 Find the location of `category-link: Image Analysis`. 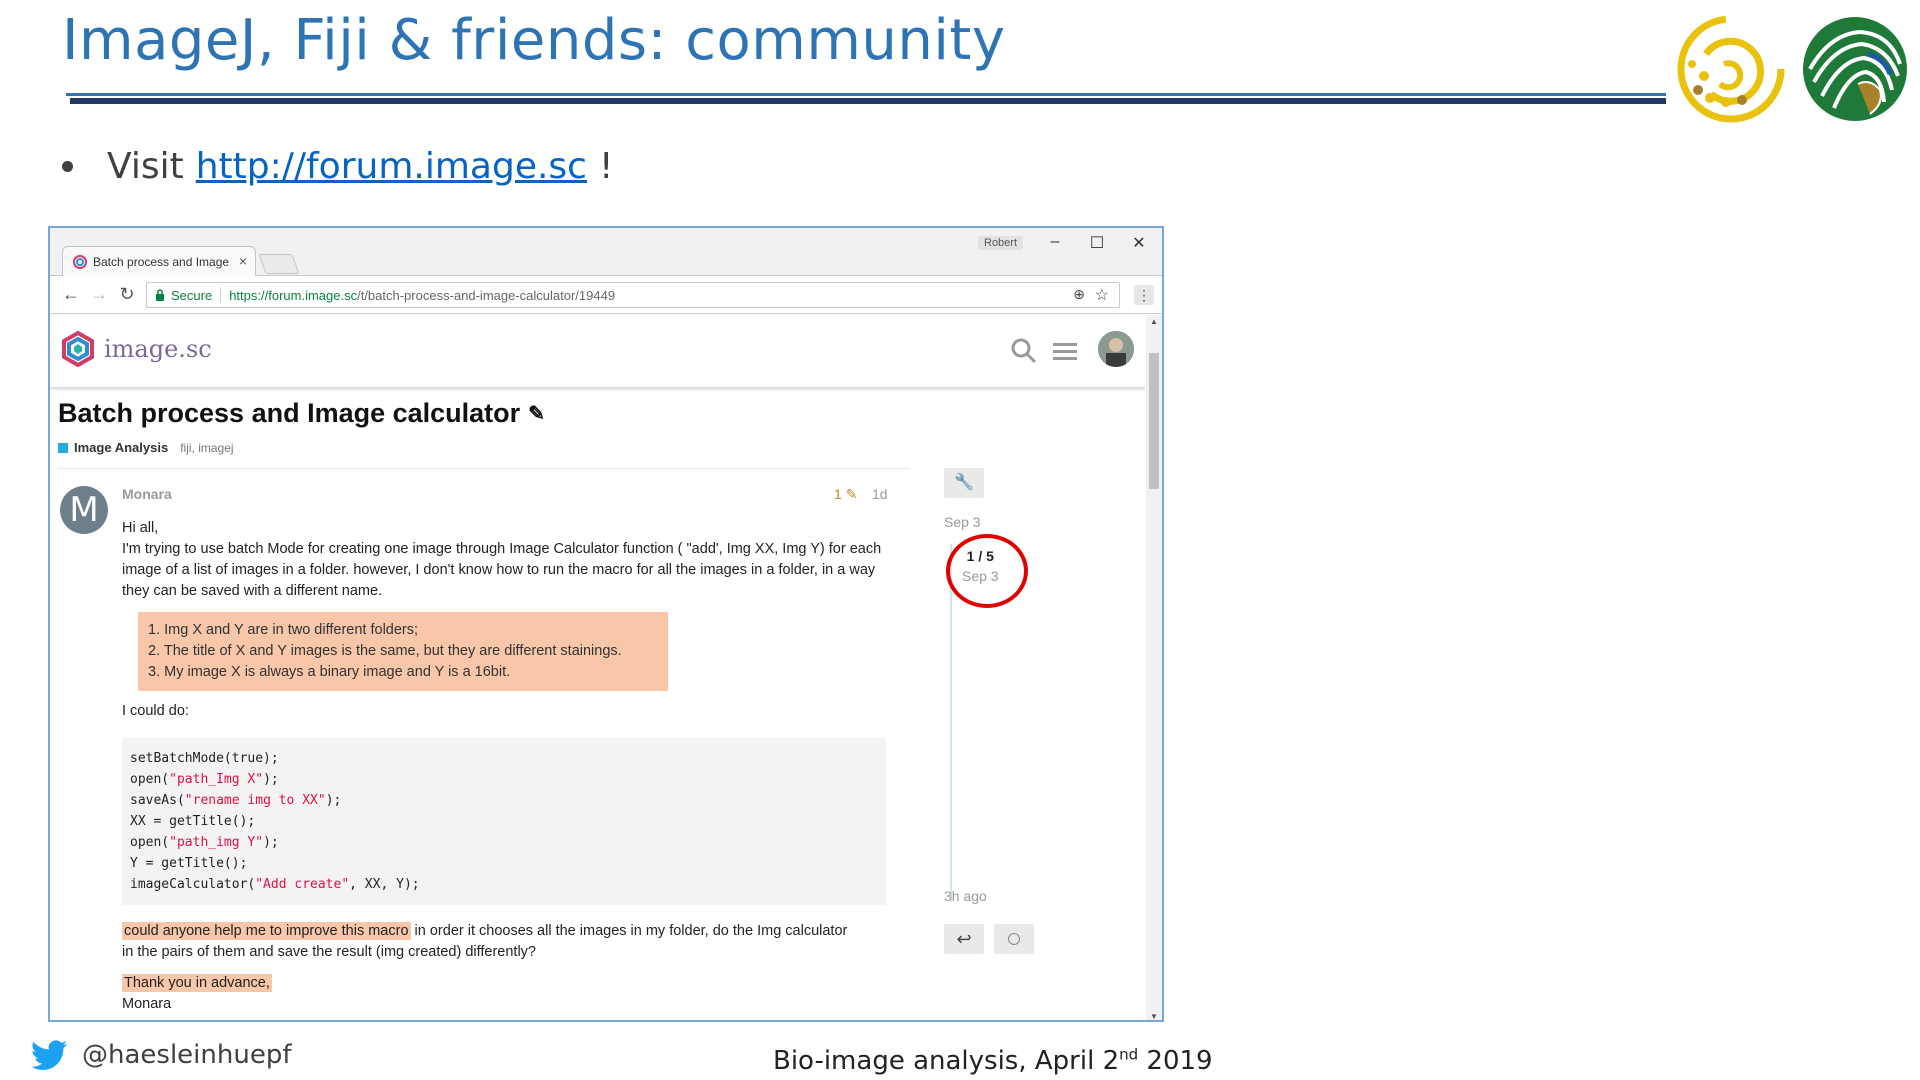

category-link: Image Analysis is located at coordinates (121, 447).